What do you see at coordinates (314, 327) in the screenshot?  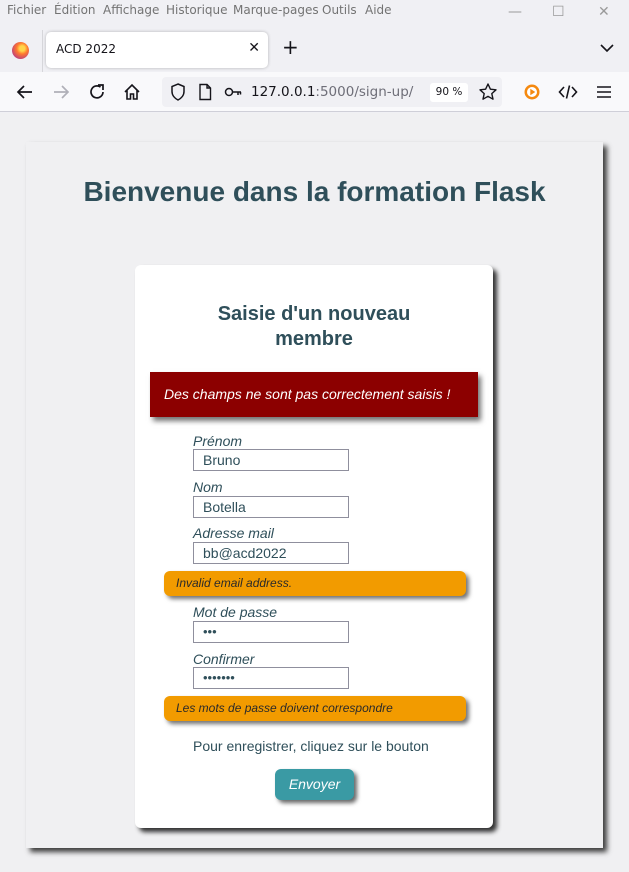 I see `form-title: Saisie d'un nouveau membre` at bounding box center [314, 327].